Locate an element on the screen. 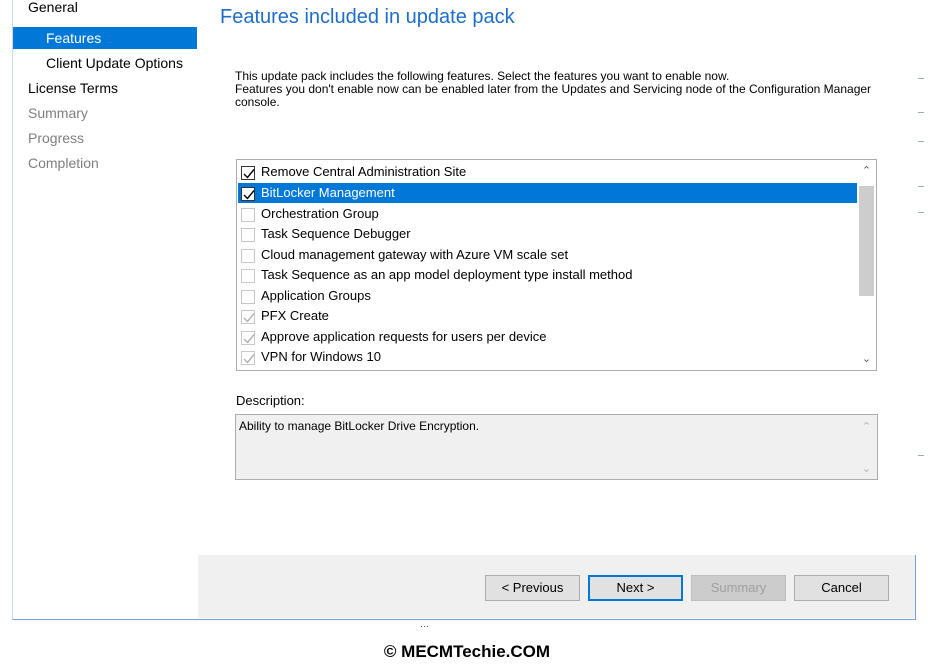 The image size is (934, 669). sidebar-item-features: Features is located at coordinates (105, 38).